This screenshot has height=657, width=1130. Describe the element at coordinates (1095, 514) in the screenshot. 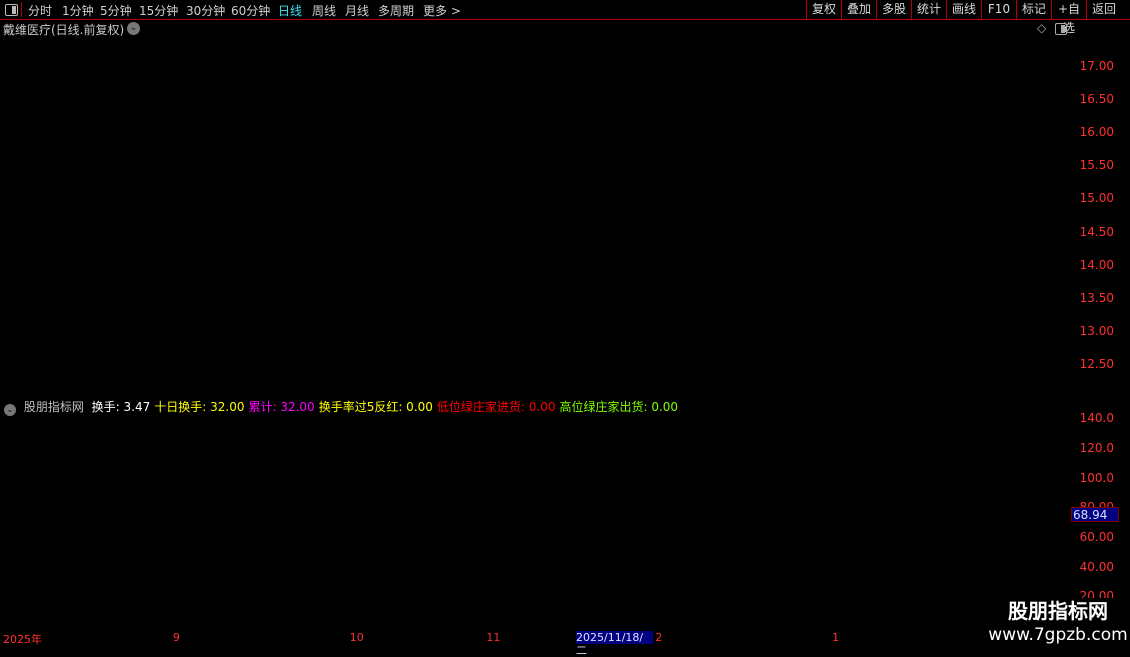

I see `current-value-label: 68.94` at that location.